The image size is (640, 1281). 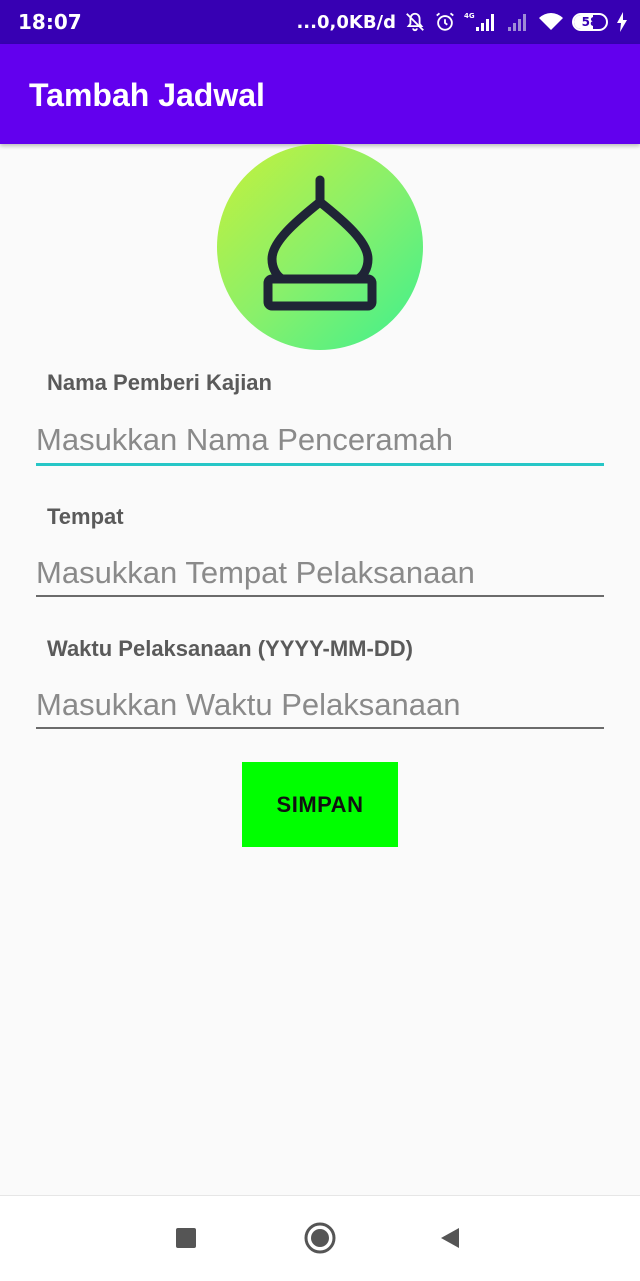 I want to click on square-icon, so click(x=186, y=1238).